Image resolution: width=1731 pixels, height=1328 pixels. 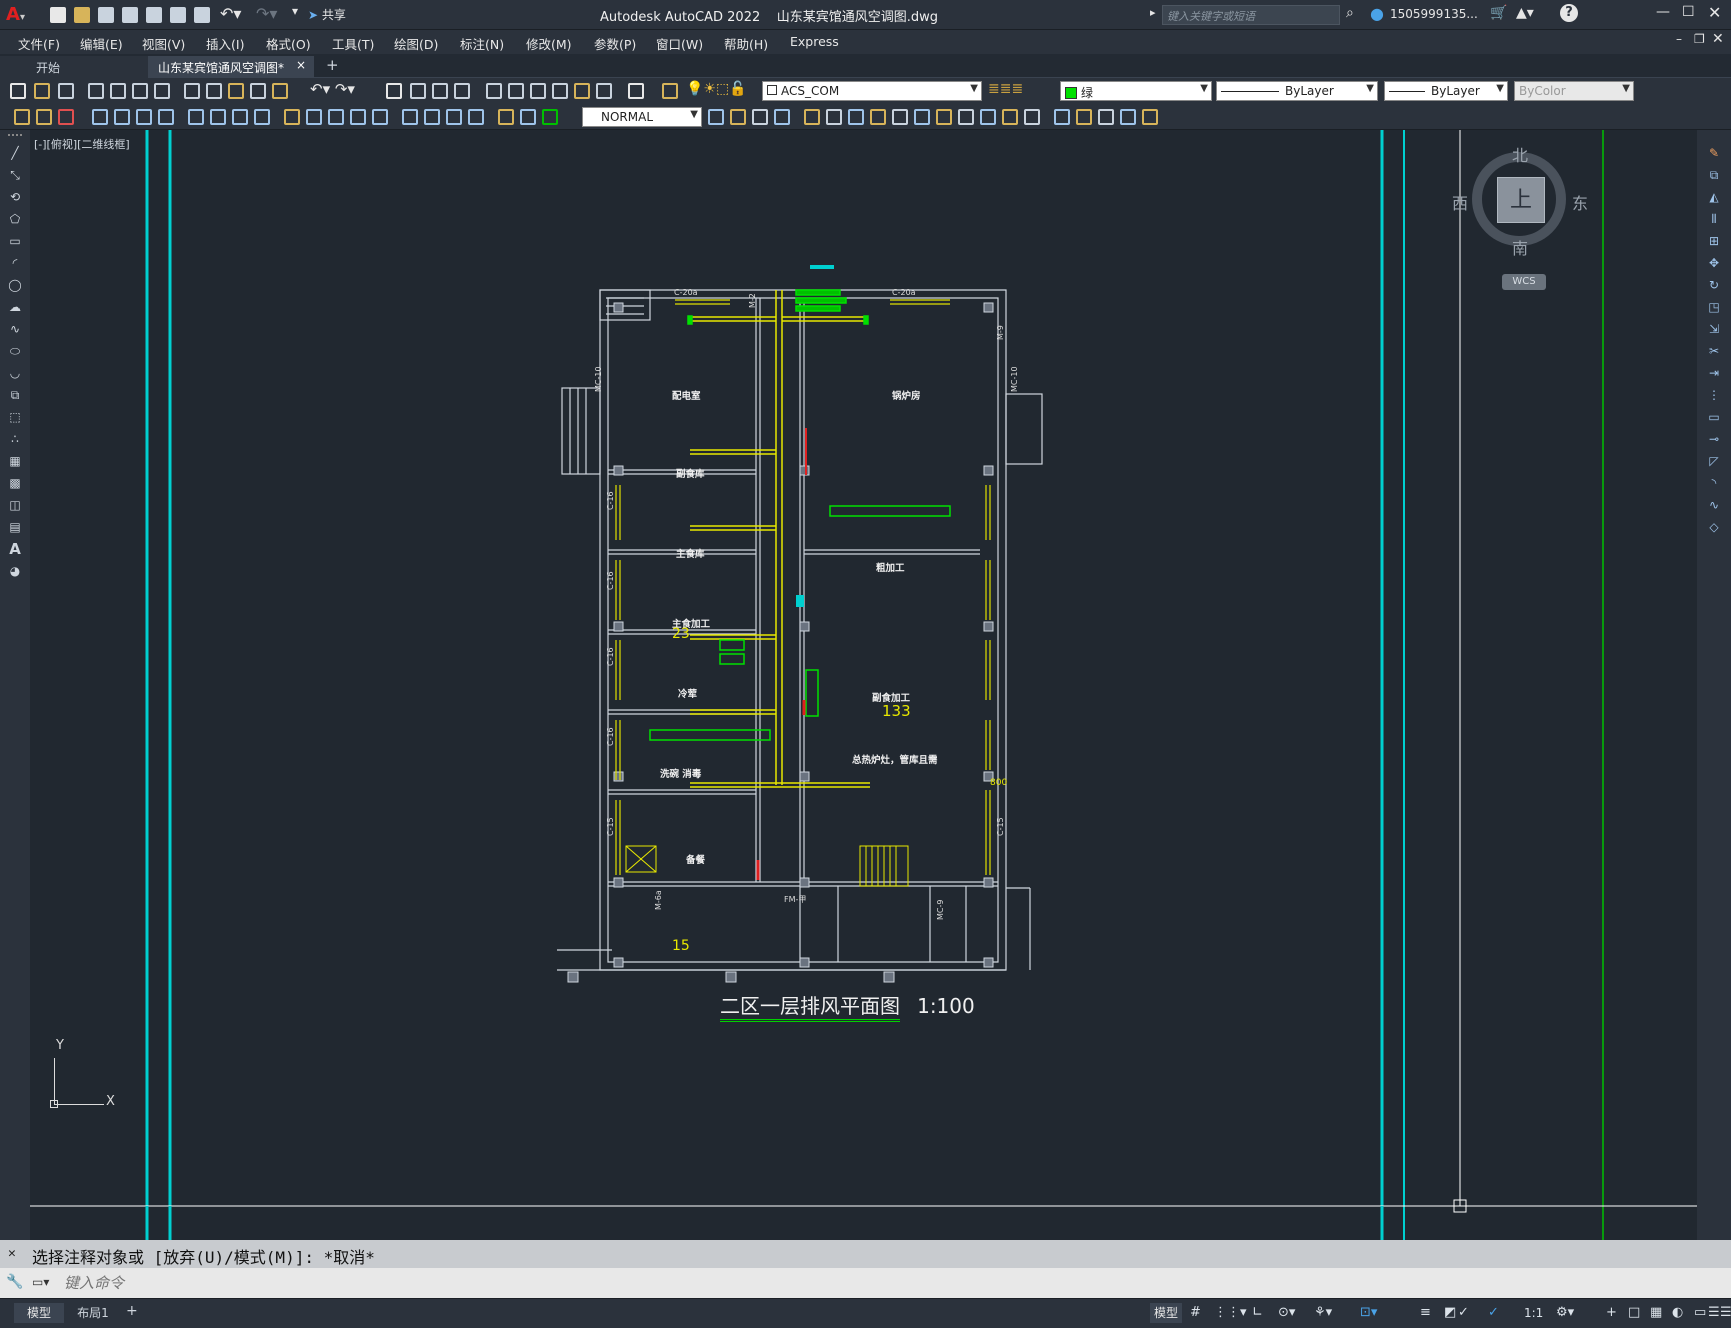 What do you see at coordinates (1634, 1312) in the screenshot?
I see `units-icon: □` at bounding box center [1634, 1312].